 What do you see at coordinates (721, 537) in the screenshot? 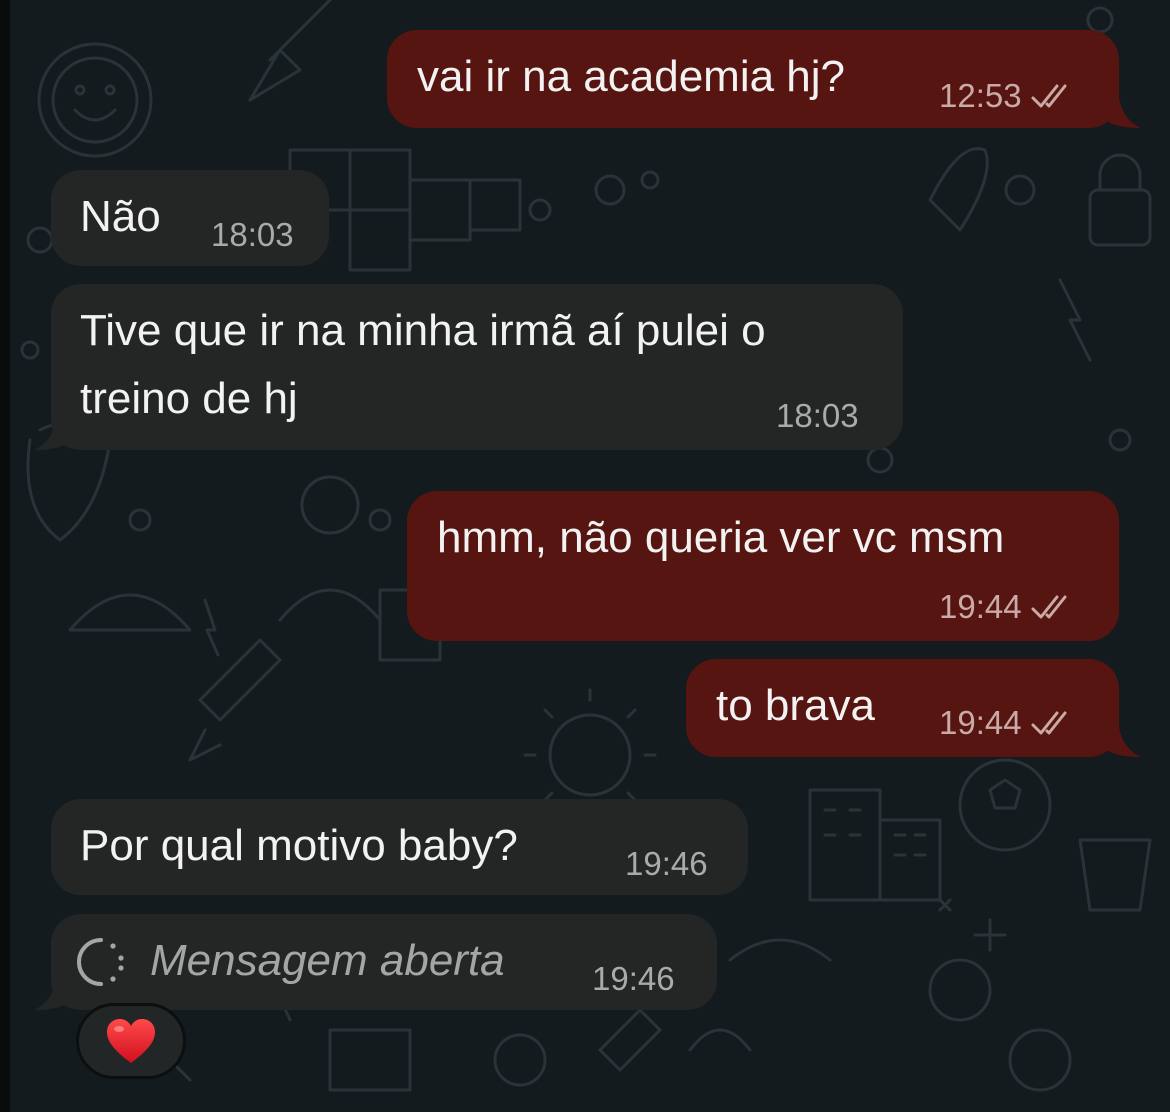
I see `message-text: hmm, não queria ver vc msm` at bounding box center [721, 537].